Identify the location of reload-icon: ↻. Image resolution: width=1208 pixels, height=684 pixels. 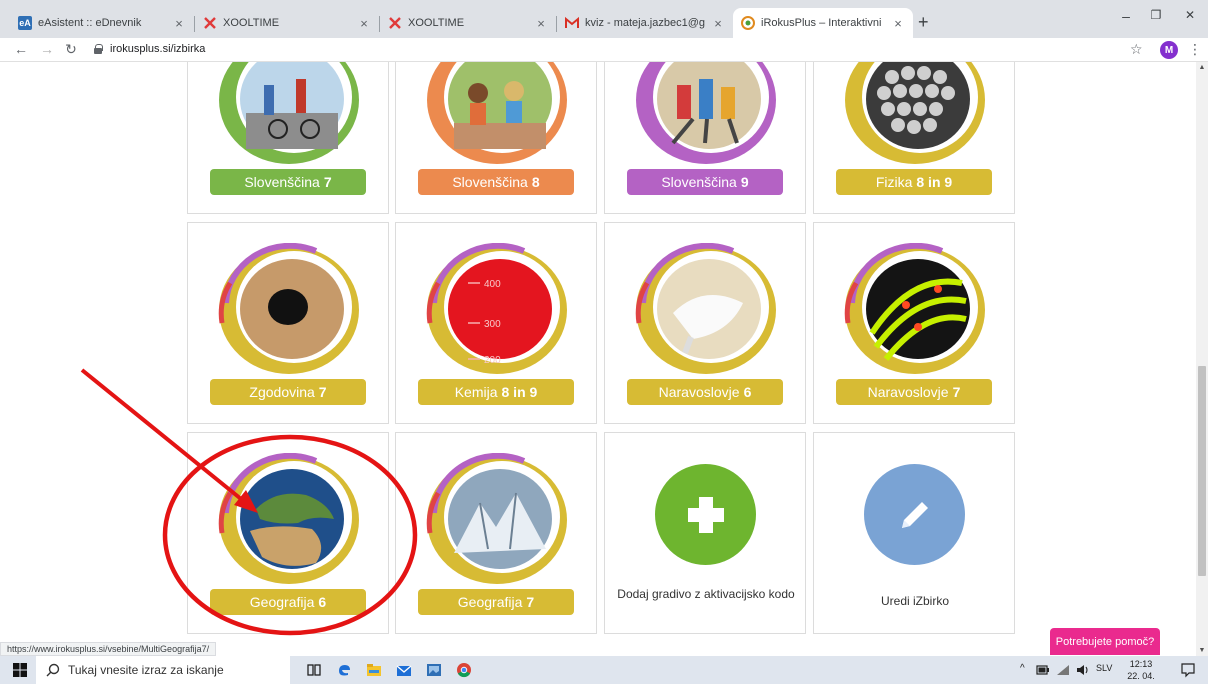
(71, 49).